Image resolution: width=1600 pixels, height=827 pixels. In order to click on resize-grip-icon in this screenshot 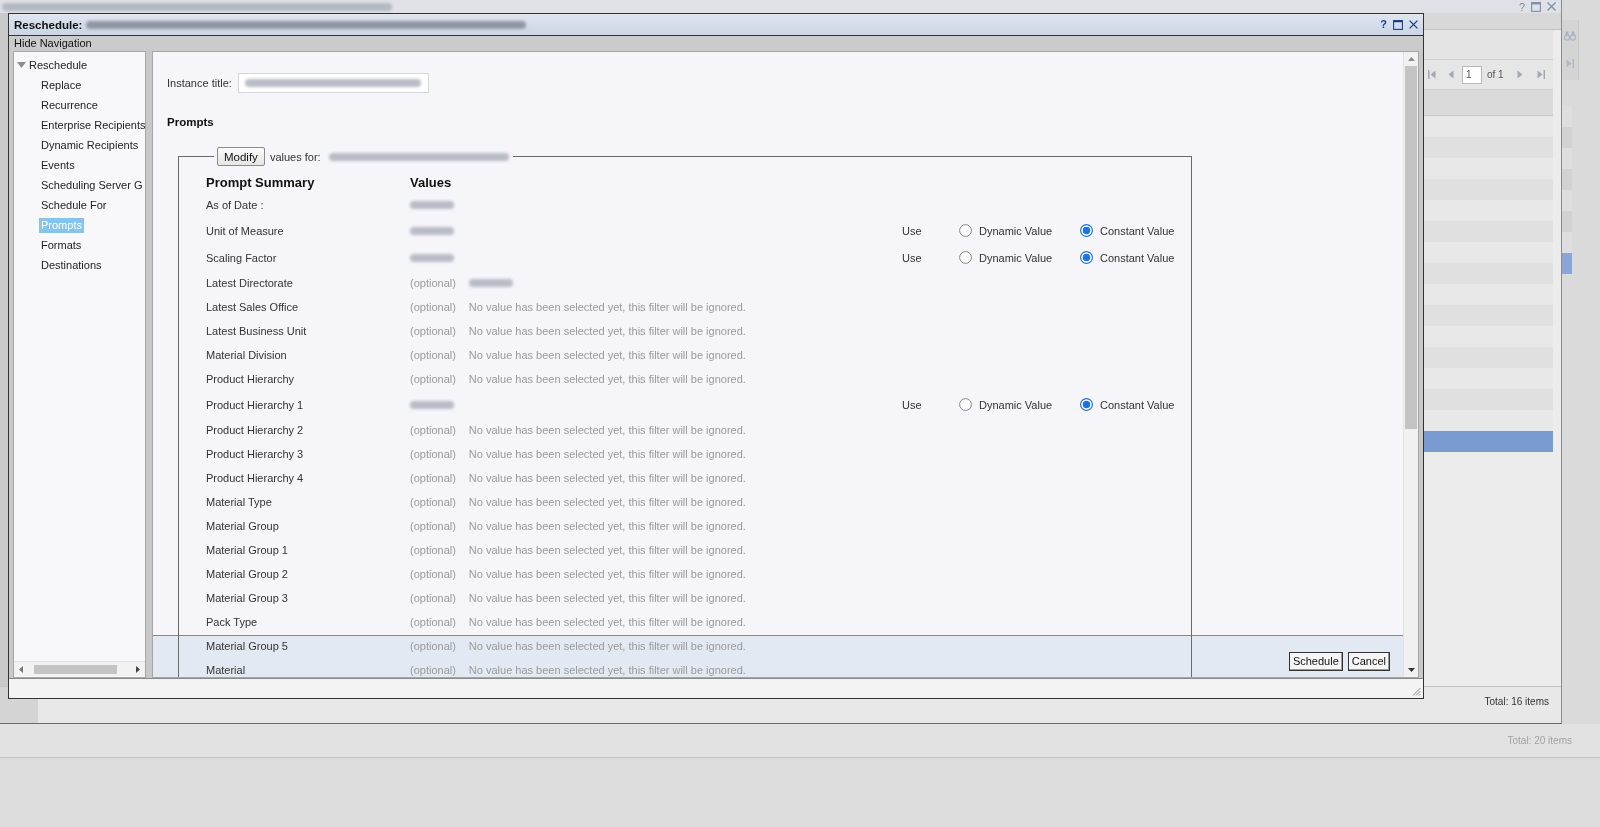, I will do `click(1416, 691)`.